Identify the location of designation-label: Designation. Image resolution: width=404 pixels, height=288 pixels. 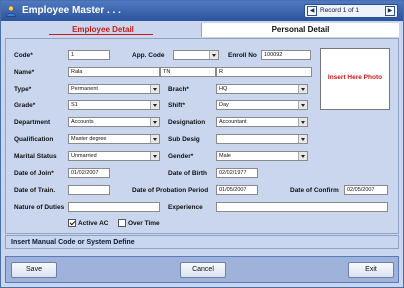
(187, 122).